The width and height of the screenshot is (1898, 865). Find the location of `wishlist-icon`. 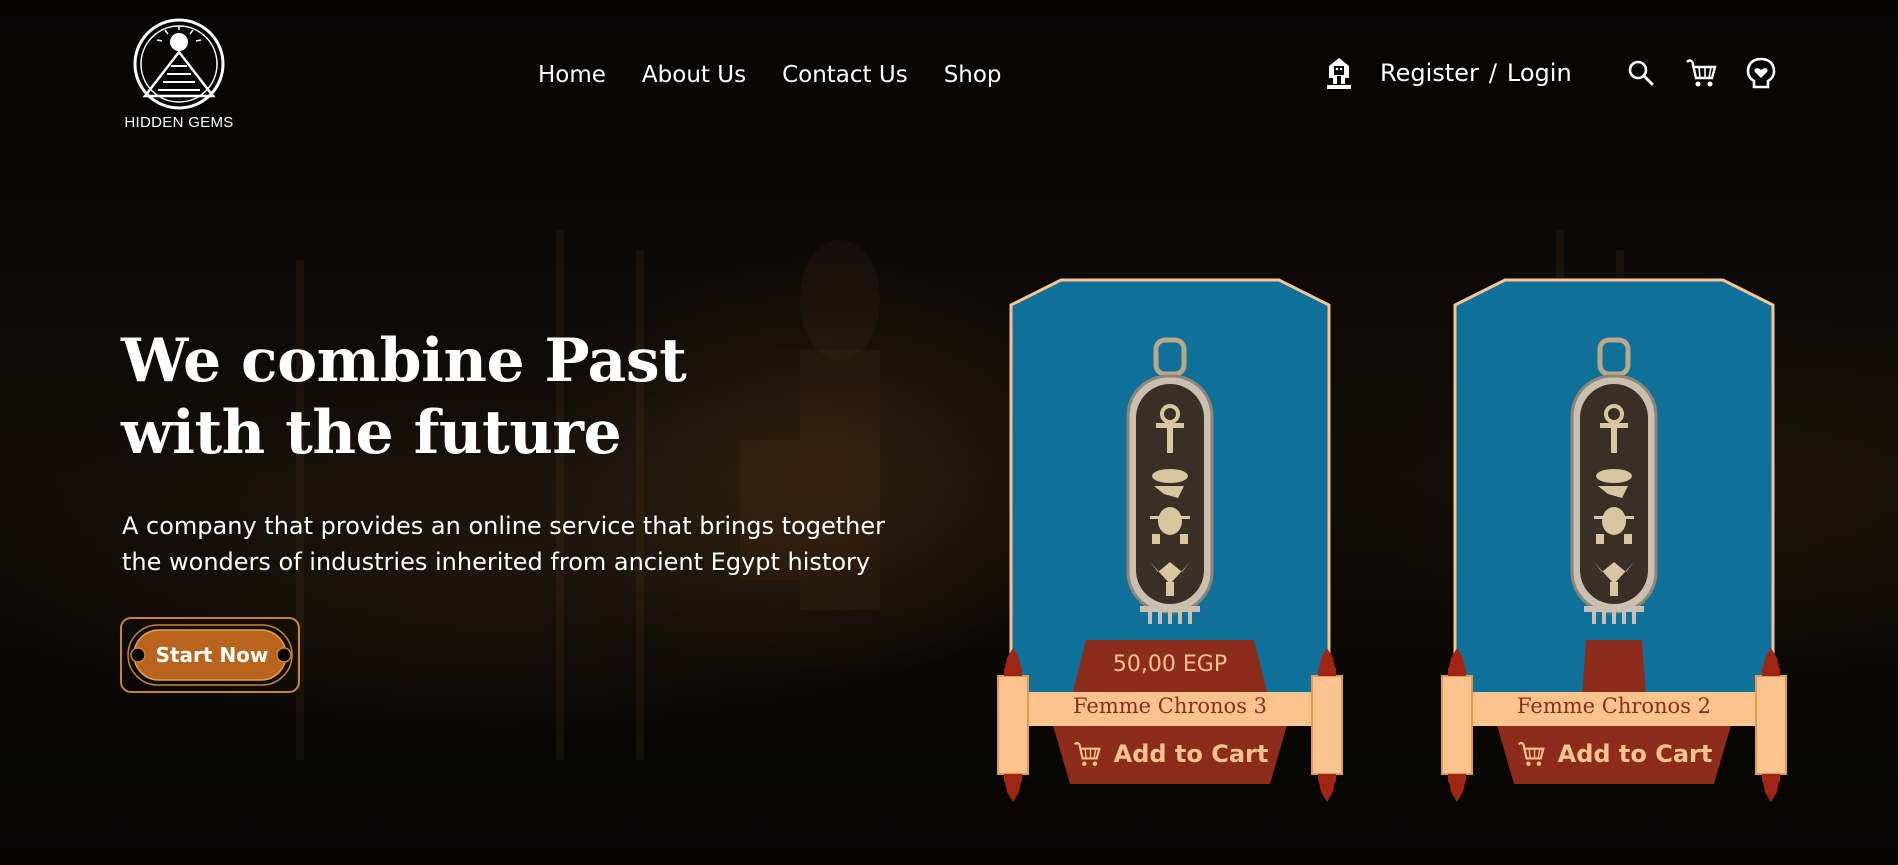

wishlist-icon is located at coordinates (1761, 73).